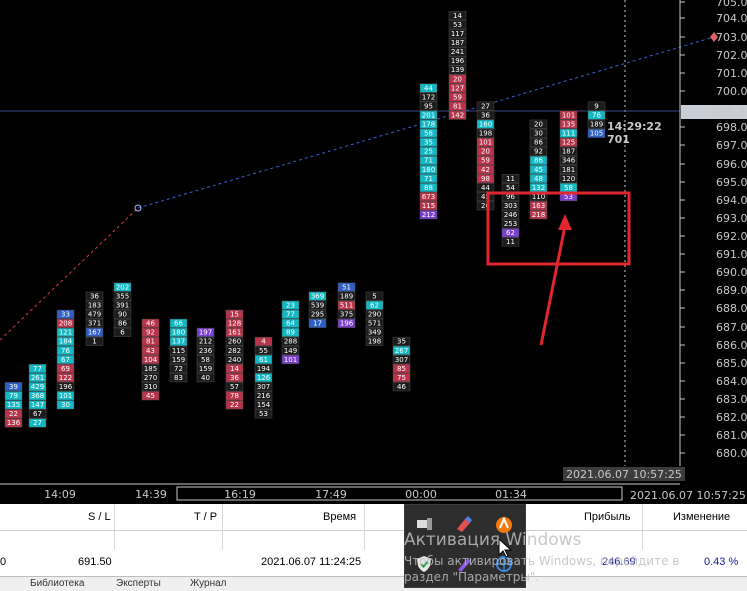 This screenshot has width=747, height=591. What do you see at coordinates (150, 378) in the screenshot?
I see `cluster-cell-value: 270` at bounding box center [150, 378].